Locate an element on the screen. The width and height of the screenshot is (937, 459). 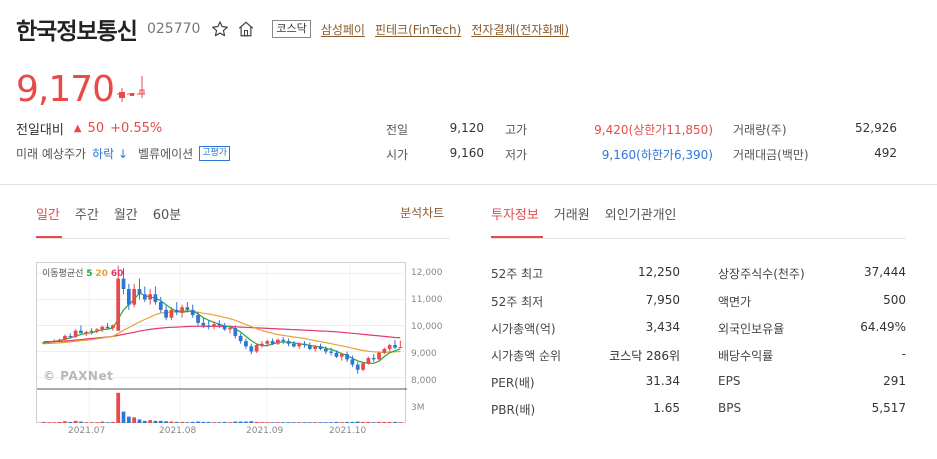
volume-value: 52,926 is located at coordinates (876, 128).